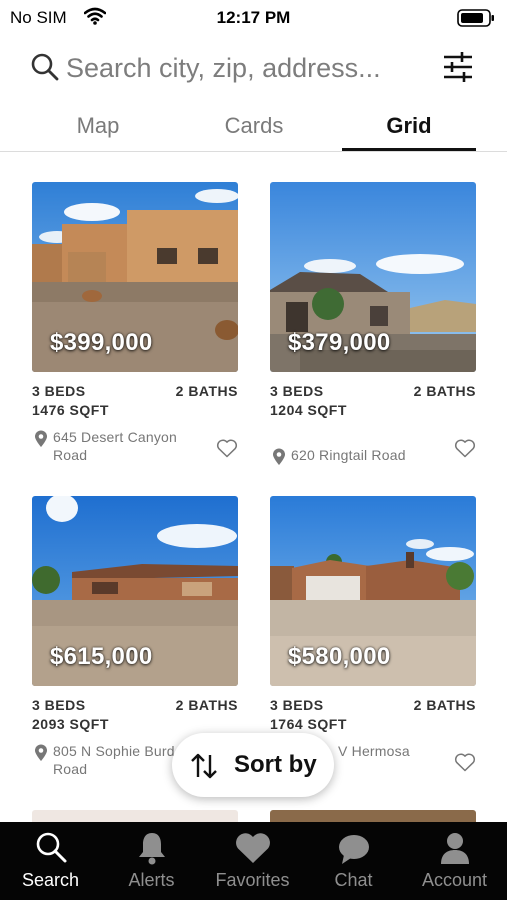 Image resolution: width=507 pixels, height=900 pixels. I want to click on listing-price: $379,000, so click(339, 342).